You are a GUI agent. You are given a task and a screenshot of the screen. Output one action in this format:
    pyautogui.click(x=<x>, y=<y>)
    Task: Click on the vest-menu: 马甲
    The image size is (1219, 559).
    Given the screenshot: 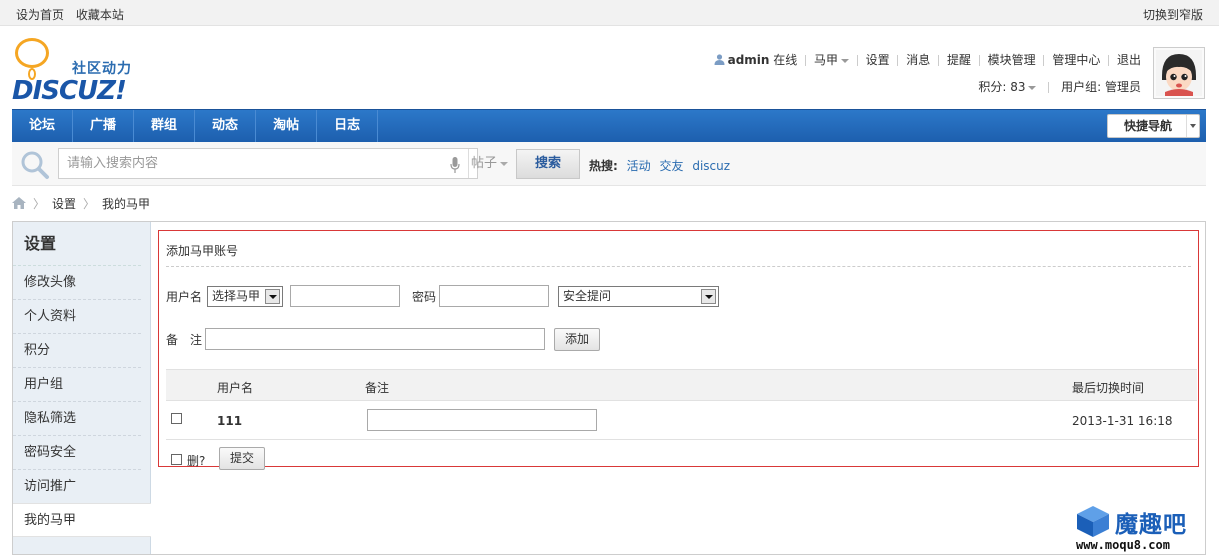 What is the action you would take?
    pyautogui.click(x=831, y=59)
    